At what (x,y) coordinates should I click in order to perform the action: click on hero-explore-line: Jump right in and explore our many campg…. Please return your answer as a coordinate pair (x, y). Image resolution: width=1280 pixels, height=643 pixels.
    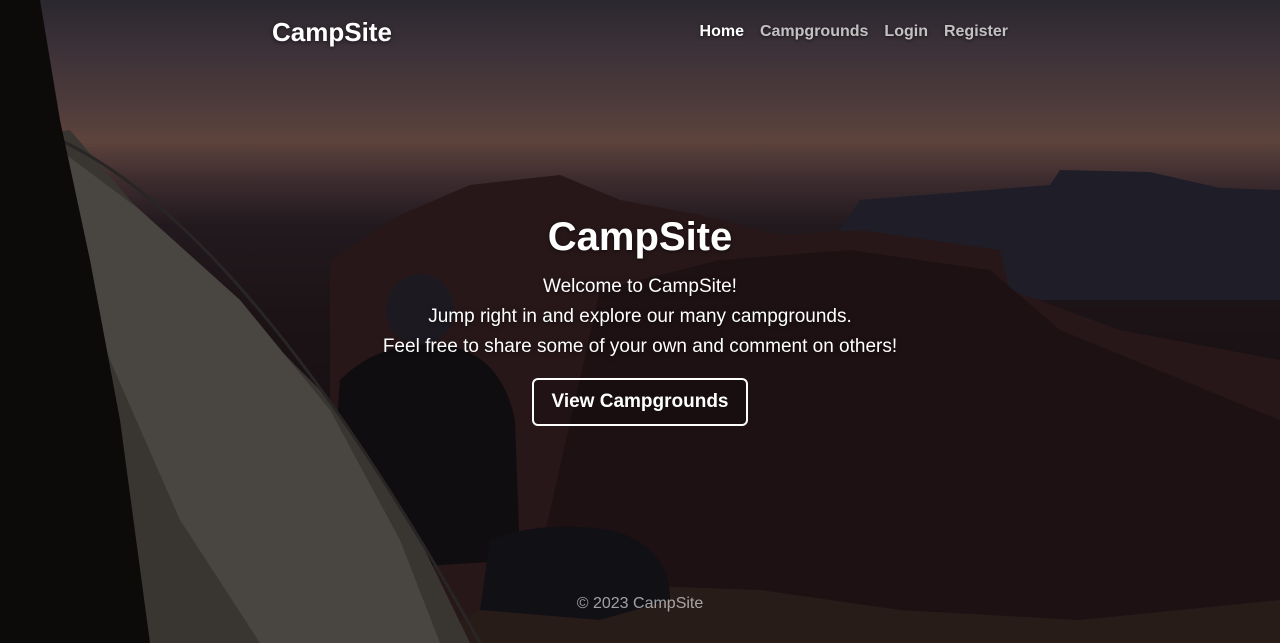
    Looking at the image, I should click on (640, 316).